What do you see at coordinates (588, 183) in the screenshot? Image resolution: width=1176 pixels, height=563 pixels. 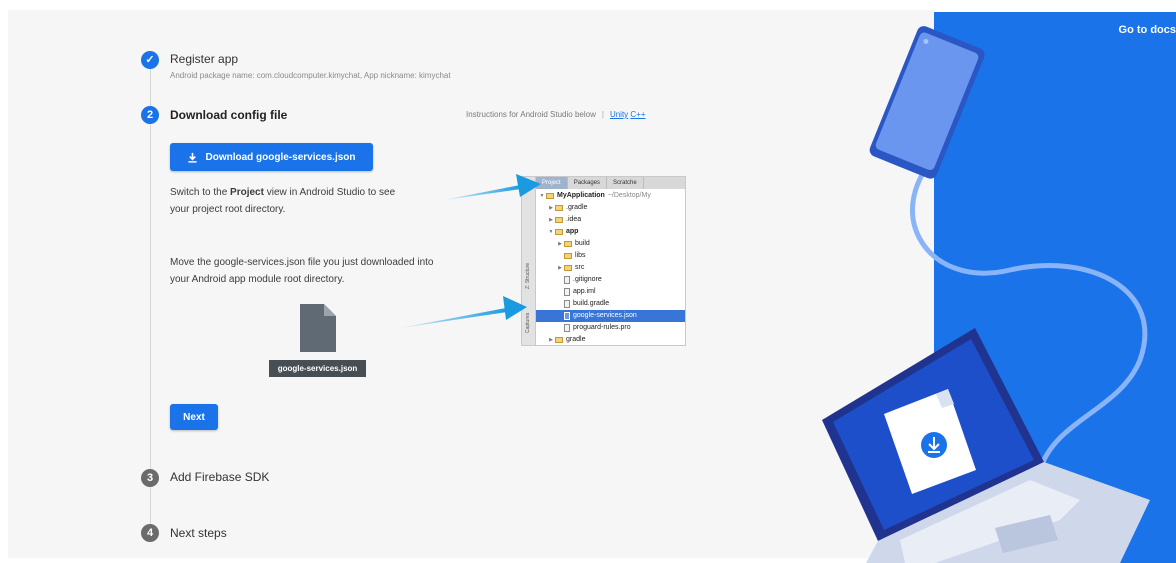 I see `as-tab-packages: Packages` at bounding box center [588, 183].